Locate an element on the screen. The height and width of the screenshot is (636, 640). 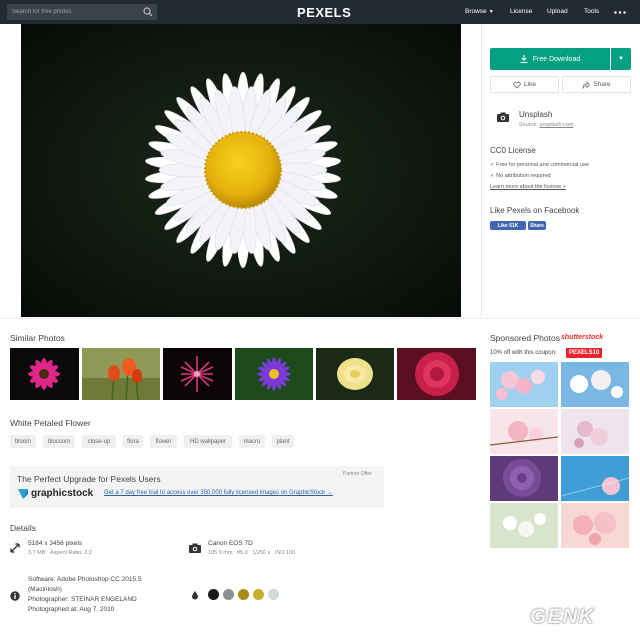
license-attribution: ✓ No attribution required is located at coordinates (520, 176).